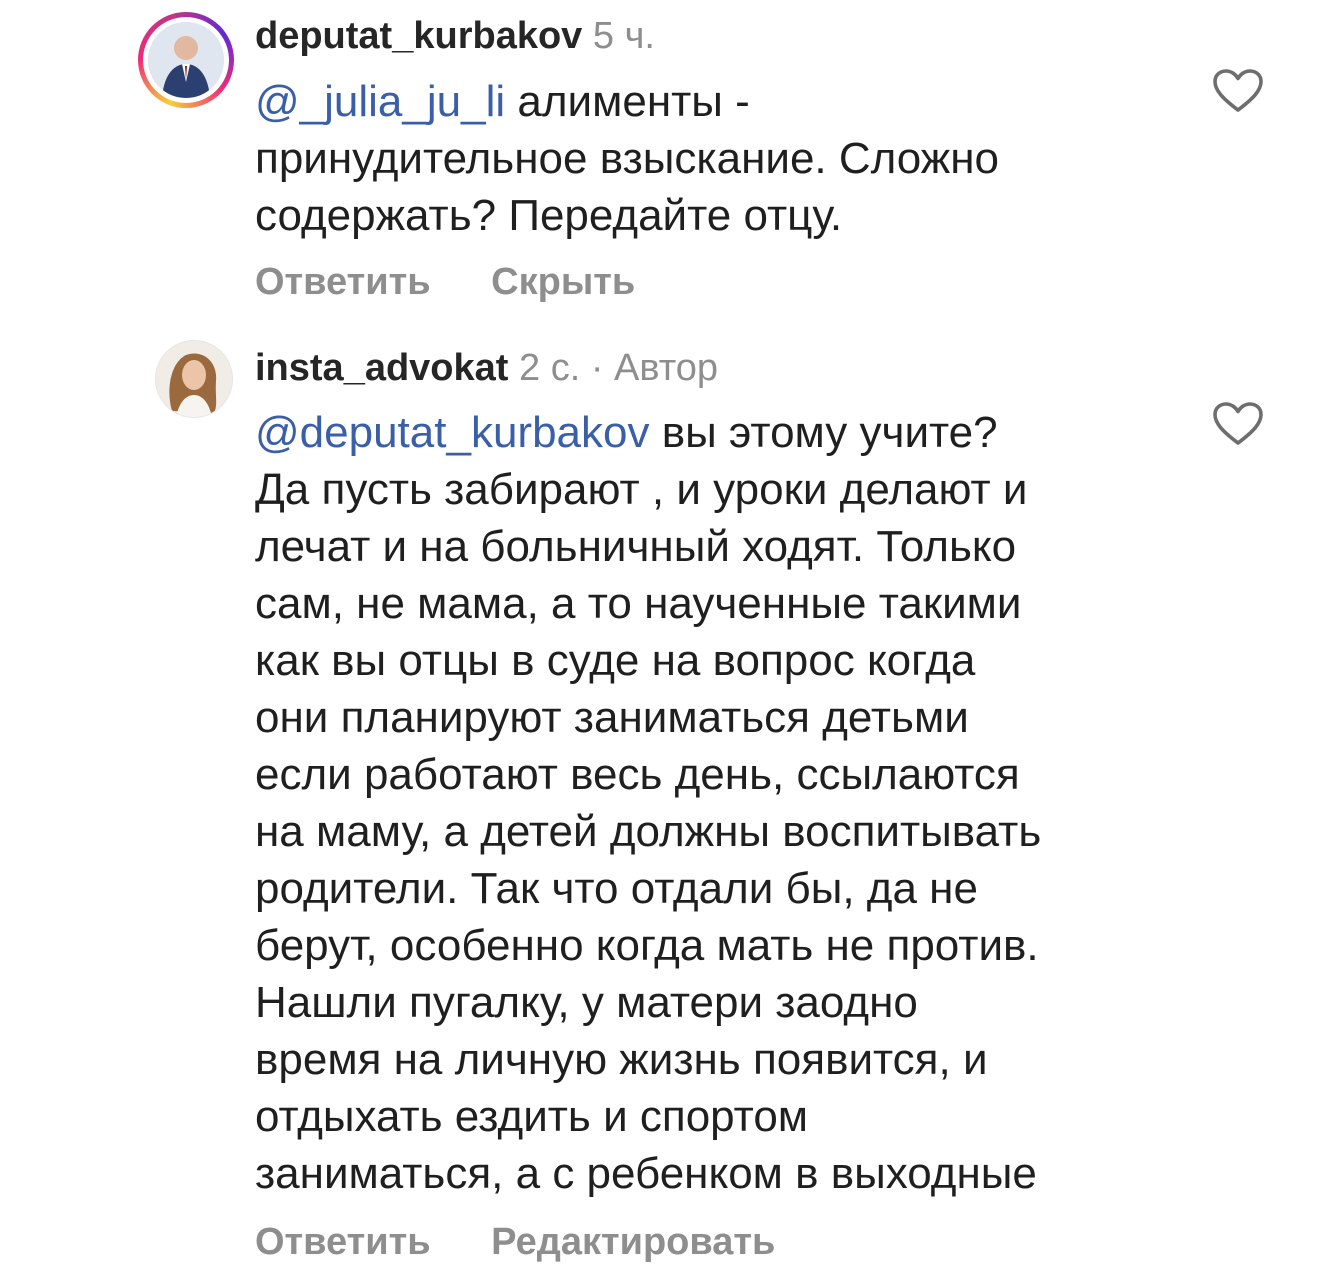 This screenshot has width=1320, height=1287. I want to click on comment-text-line: содержать? Передайте отцу., so click(549, 215).